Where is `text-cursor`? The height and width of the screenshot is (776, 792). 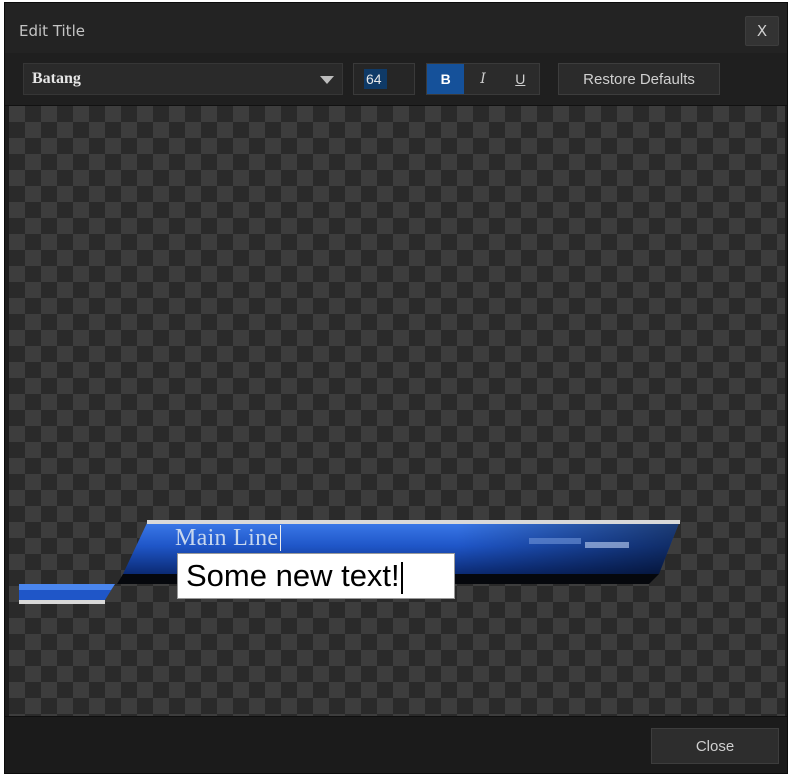
text-cursor is located at coordinates (401, 577).